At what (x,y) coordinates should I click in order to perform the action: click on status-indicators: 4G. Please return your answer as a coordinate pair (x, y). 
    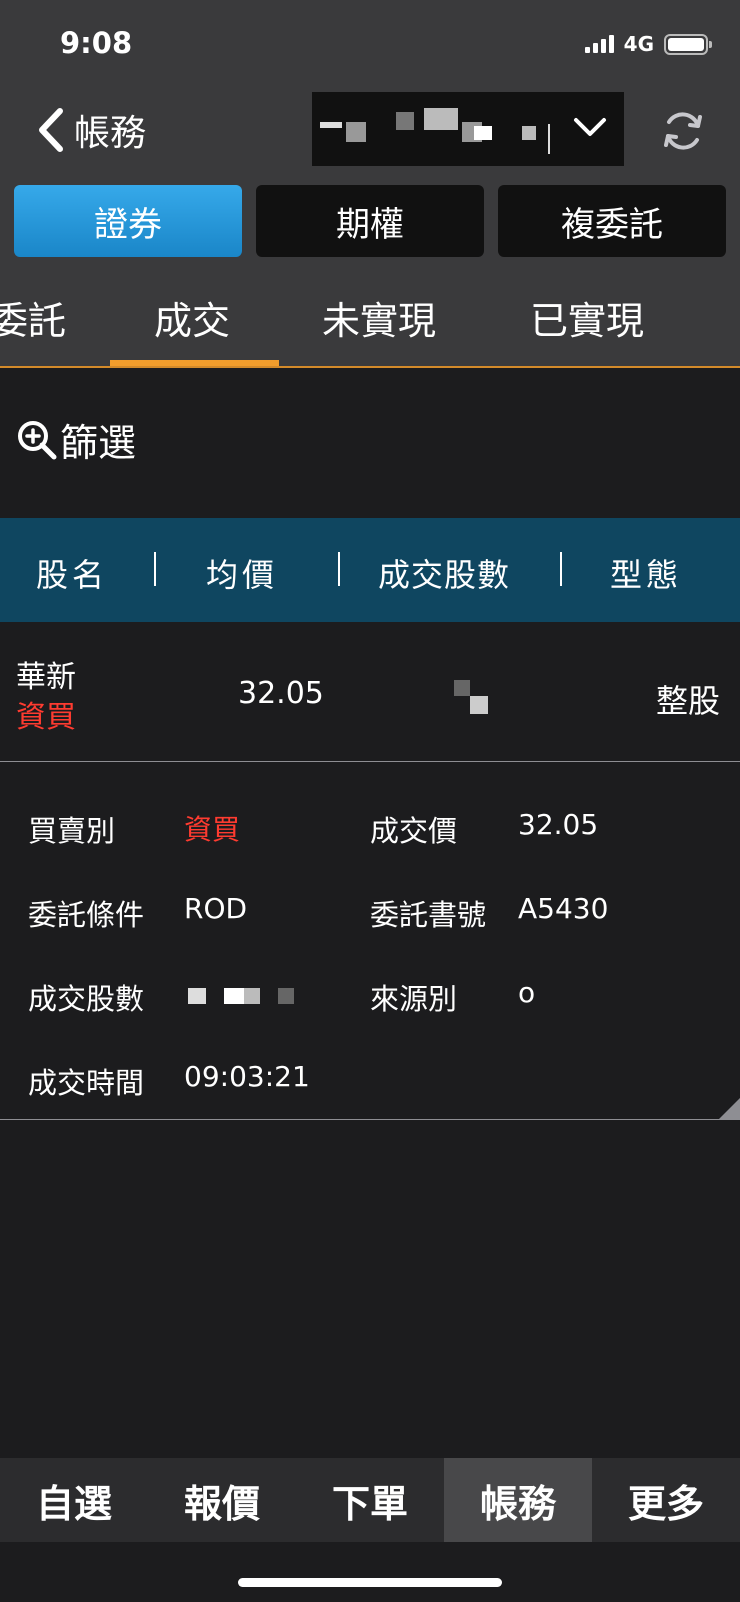
    Looking at the image, I should click on (648, 44).